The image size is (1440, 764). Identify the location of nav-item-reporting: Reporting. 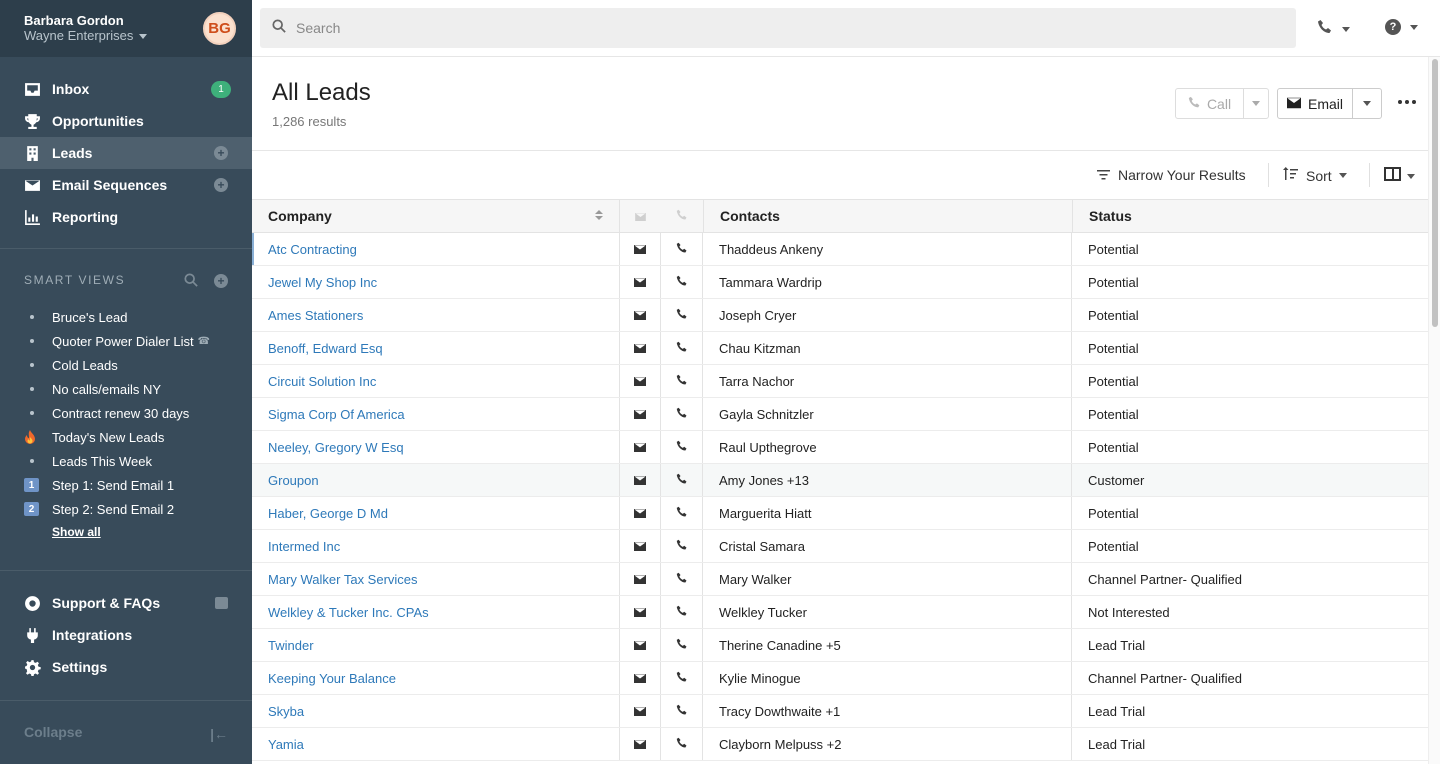
(126, 217).